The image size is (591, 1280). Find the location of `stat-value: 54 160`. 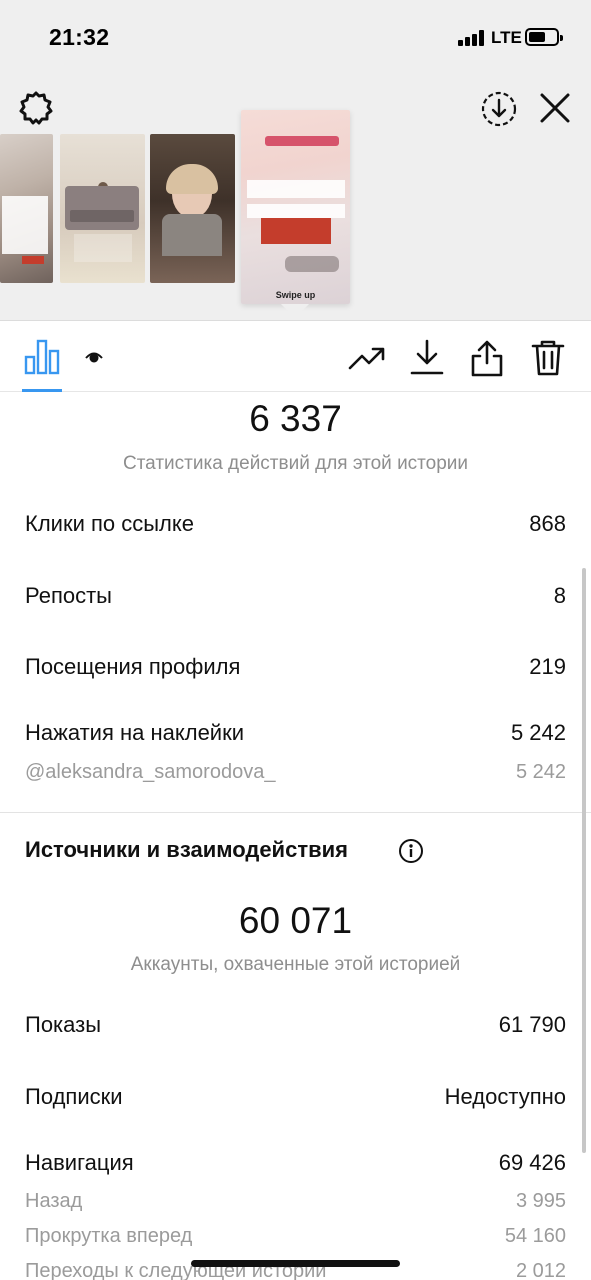

stat-value: 54 160 is located at coordinates (535, 1236).